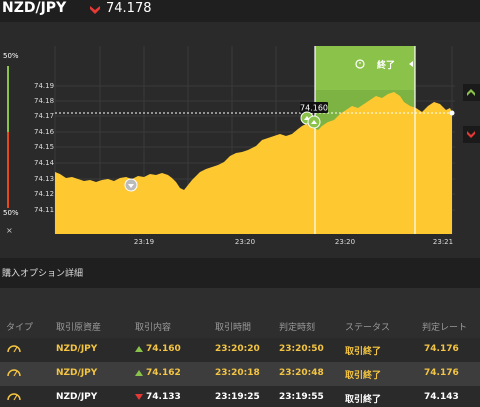 Image resolution: width=480 pixels, height=407 pixels. Describe the element at coordinates (144, 242) in the screenshot. I see `x-tick-label: 23:19` at that location.